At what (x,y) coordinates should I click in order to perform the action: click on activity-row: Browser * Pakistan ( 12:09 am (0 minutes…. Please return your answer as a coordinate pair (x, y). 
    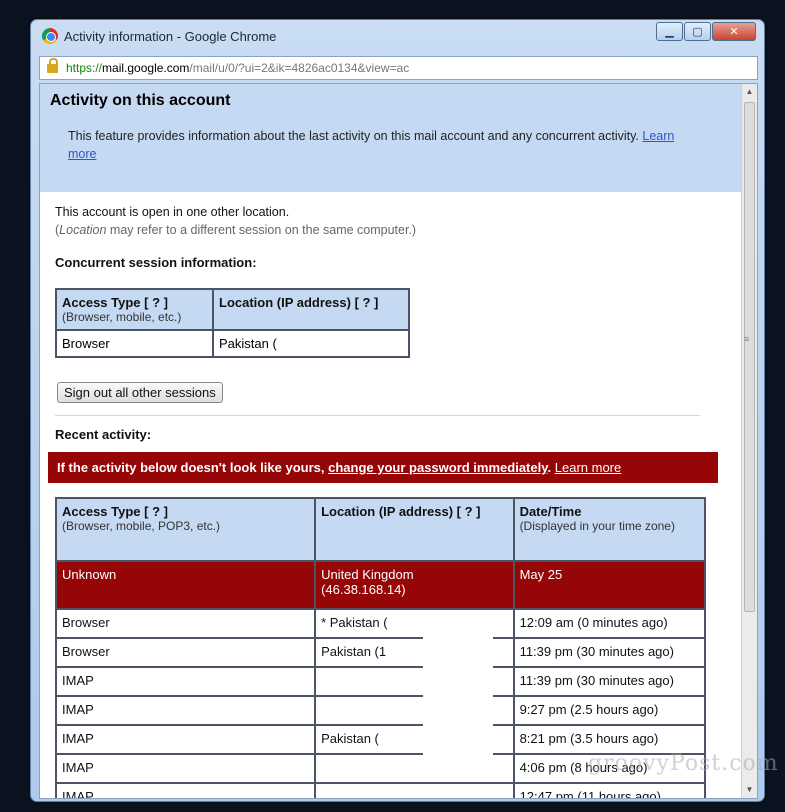
    Looking at the image, I should click on (380, 623).